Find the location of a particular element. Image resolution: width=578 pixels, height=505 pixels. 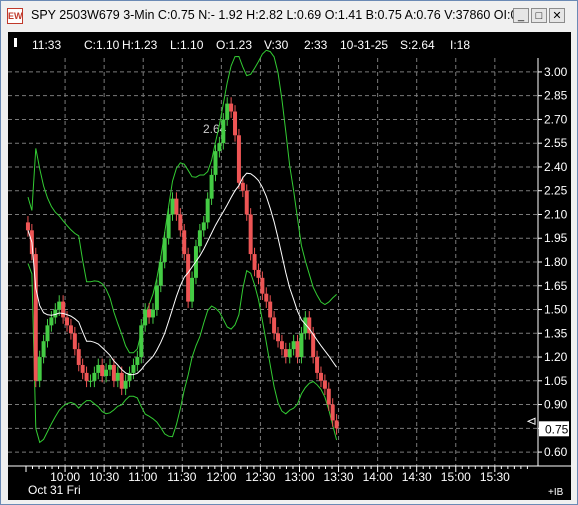

y-tick-label: 3.00 is located at coordinates (556, 72).